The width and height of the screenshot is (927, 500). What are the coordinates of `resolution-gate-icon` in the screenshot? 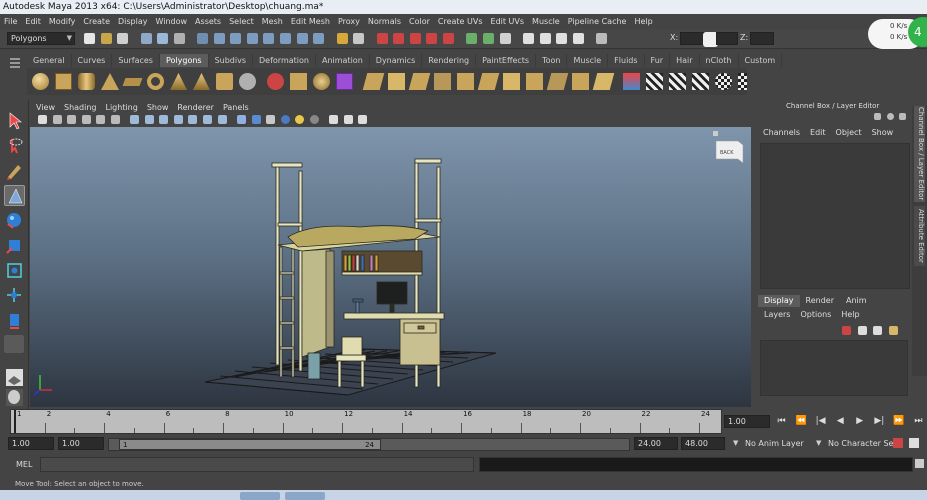 It's located at (164, 119).